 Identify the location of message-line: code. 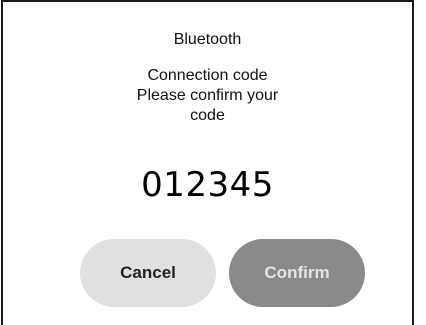
(207, 115).